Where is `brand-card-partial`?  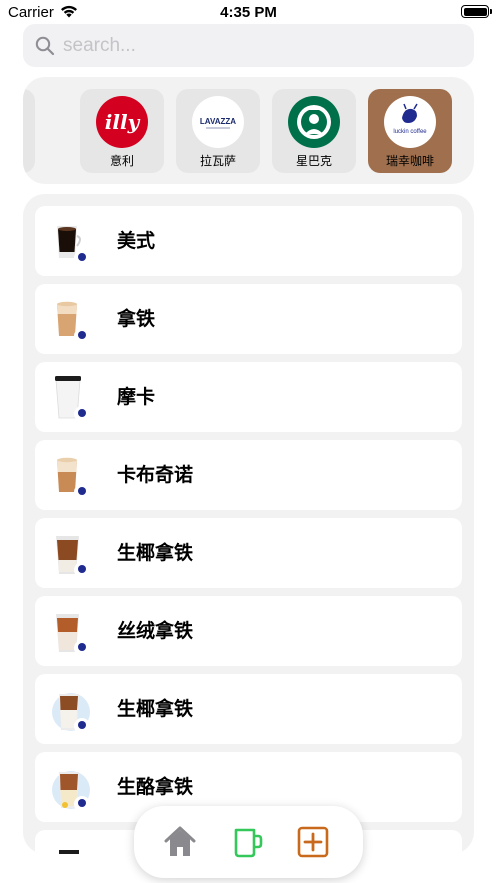 brand-card-partial is located at coordinates (29, 131).